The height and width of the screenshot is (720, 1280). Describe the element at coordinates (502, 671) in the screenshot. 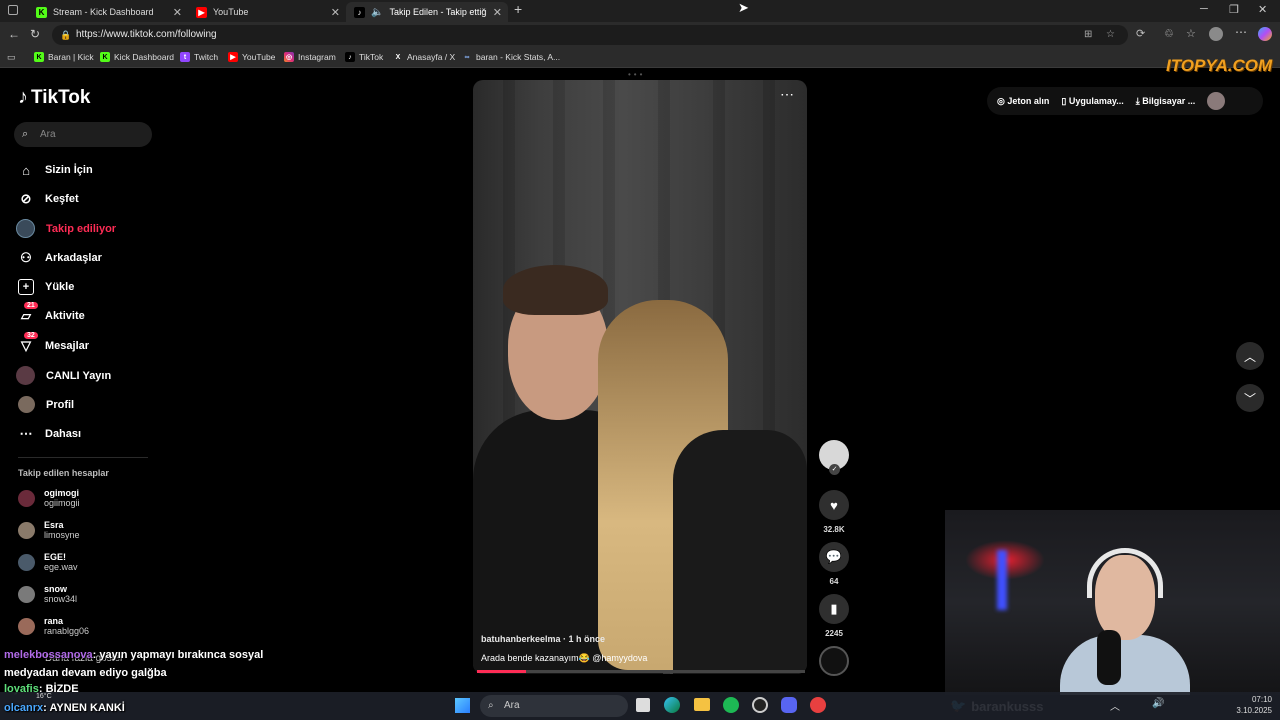

I see `video-progress-fill` at that location.